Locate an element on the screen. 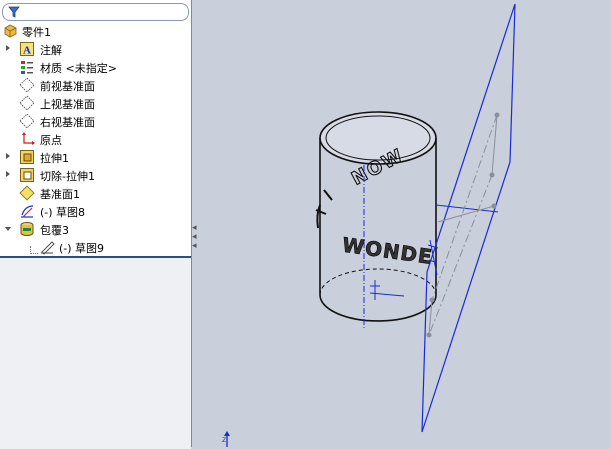 The width and height of the screenshot is (611, 449). tree-item-extrude1: 拉伸1 is located at coordinates (95, 157).